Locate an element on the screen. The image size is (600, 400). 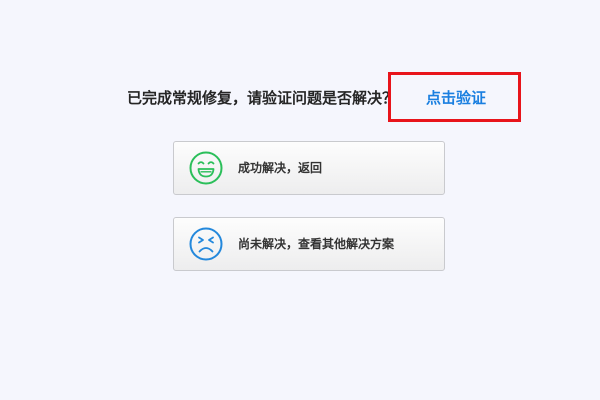
unsolved-button-label: 尚未解决，查看其他解决方案 is located at coordinates (316, 244).